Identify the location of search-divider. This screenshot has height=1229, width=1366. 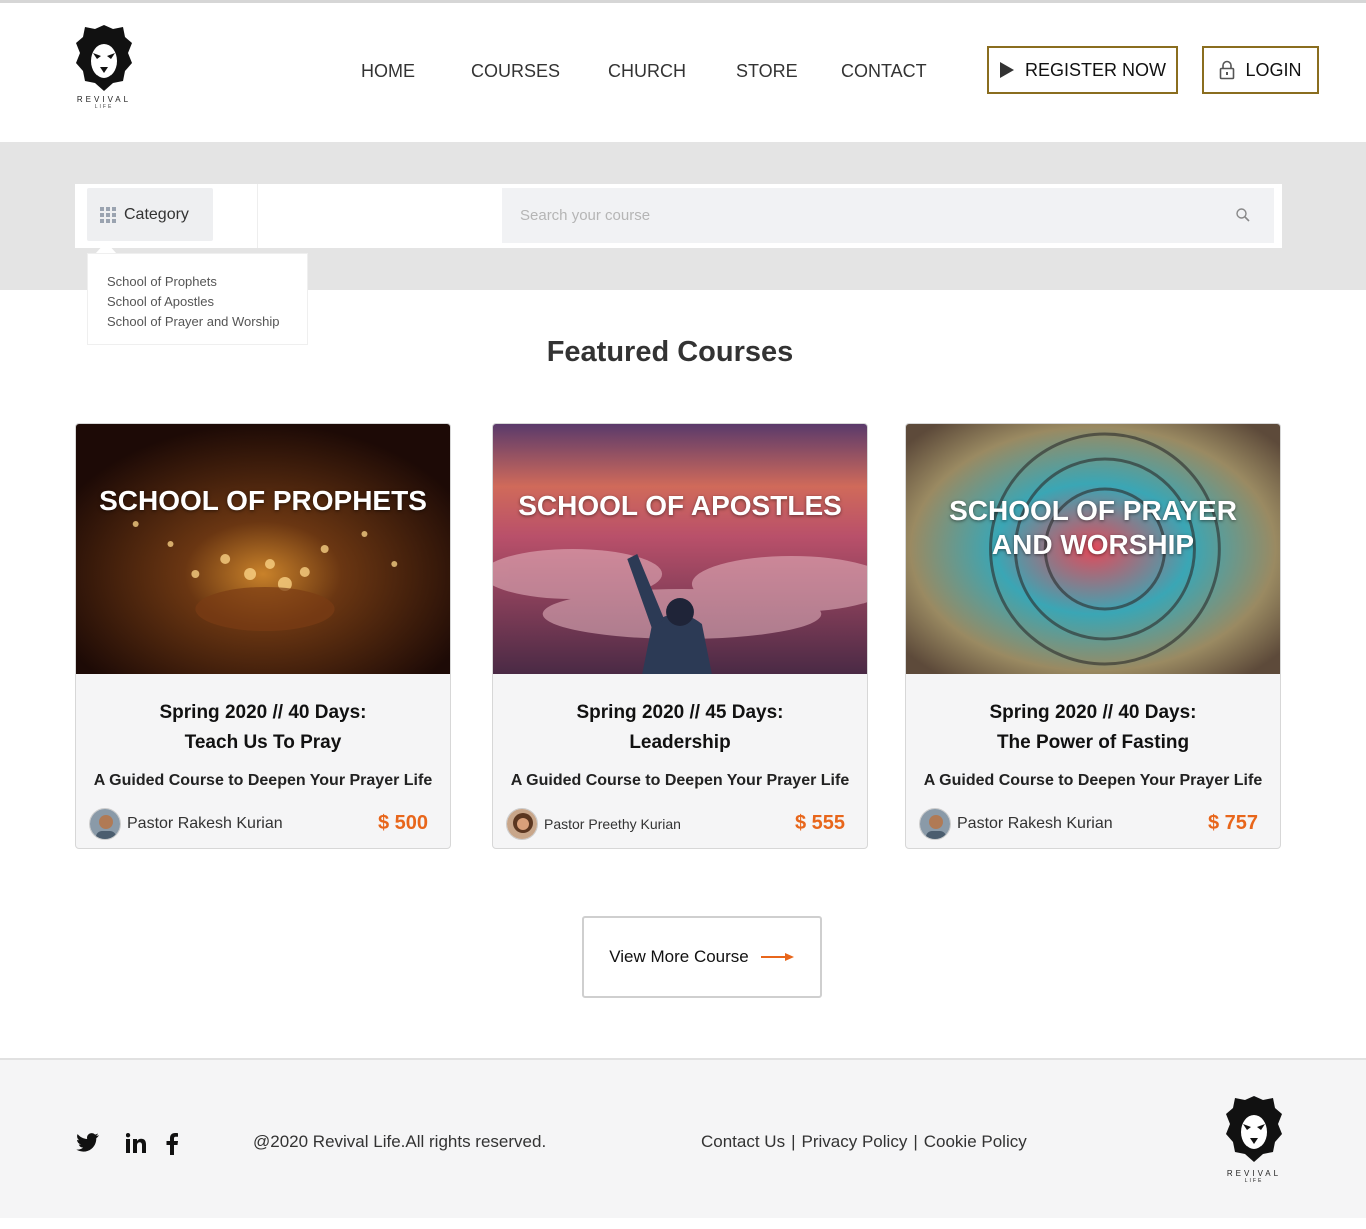
(257, 216).